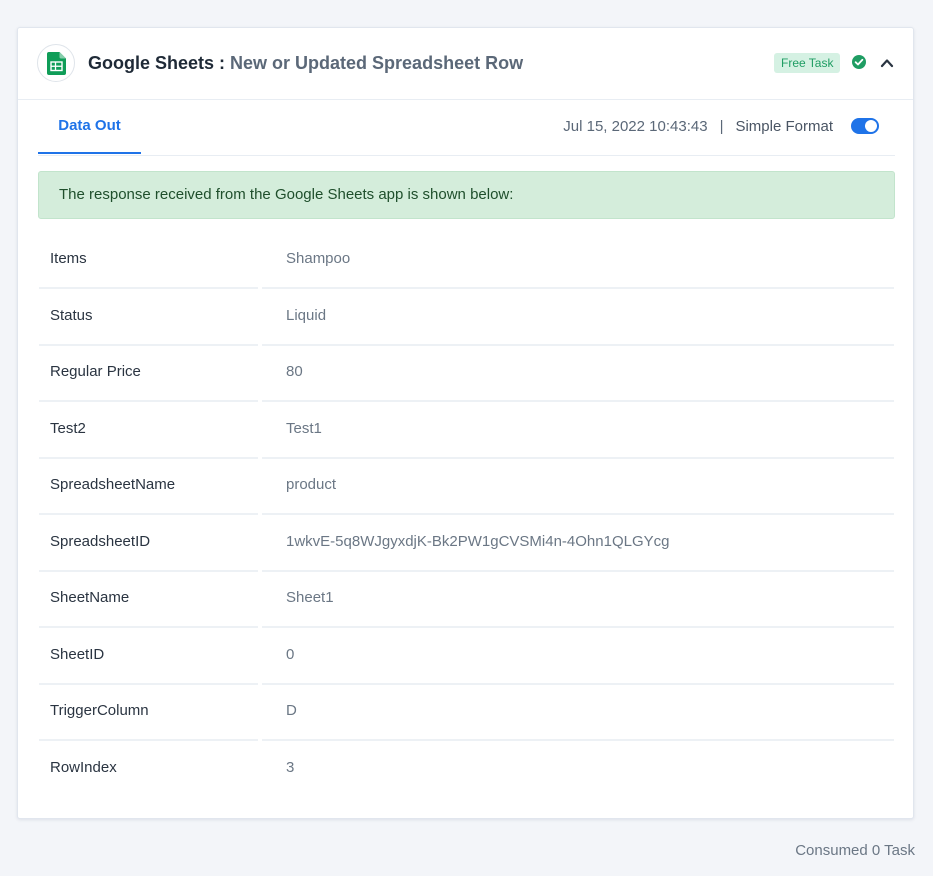 The image size is (933, 876). What do you see at coordinates (855, 850) in the screenshot?
I see `consumed-tasks-label: Consumed 0 Task` at bounding box center [855, 850].